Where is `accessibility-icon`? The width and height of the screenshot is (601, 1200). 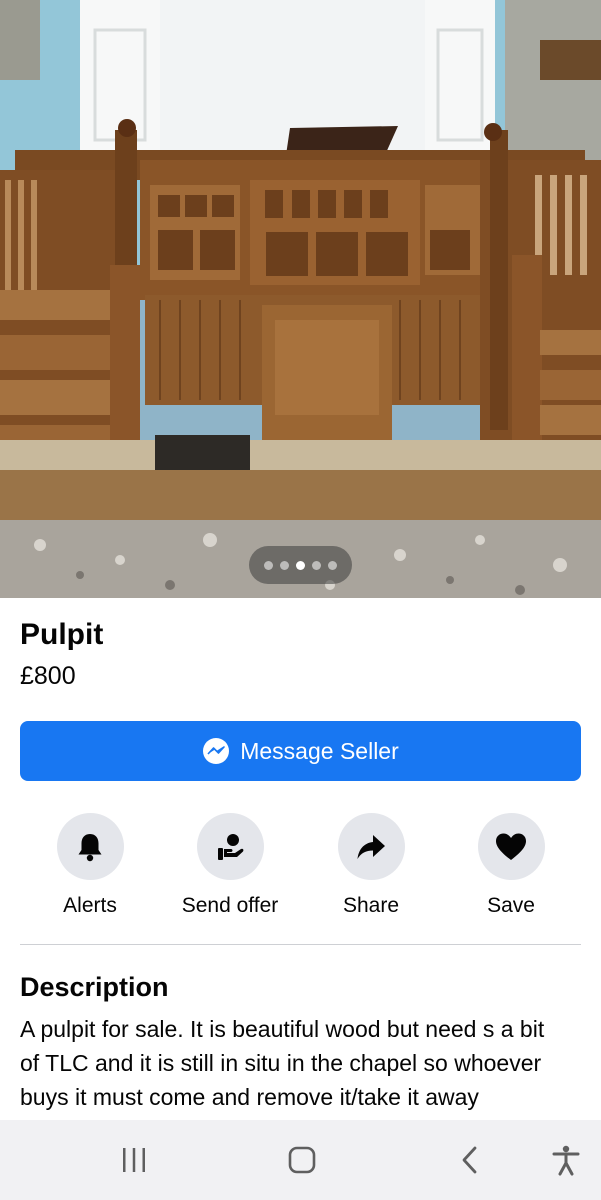
accessibility-icon is located at coordinates (566, 1160).